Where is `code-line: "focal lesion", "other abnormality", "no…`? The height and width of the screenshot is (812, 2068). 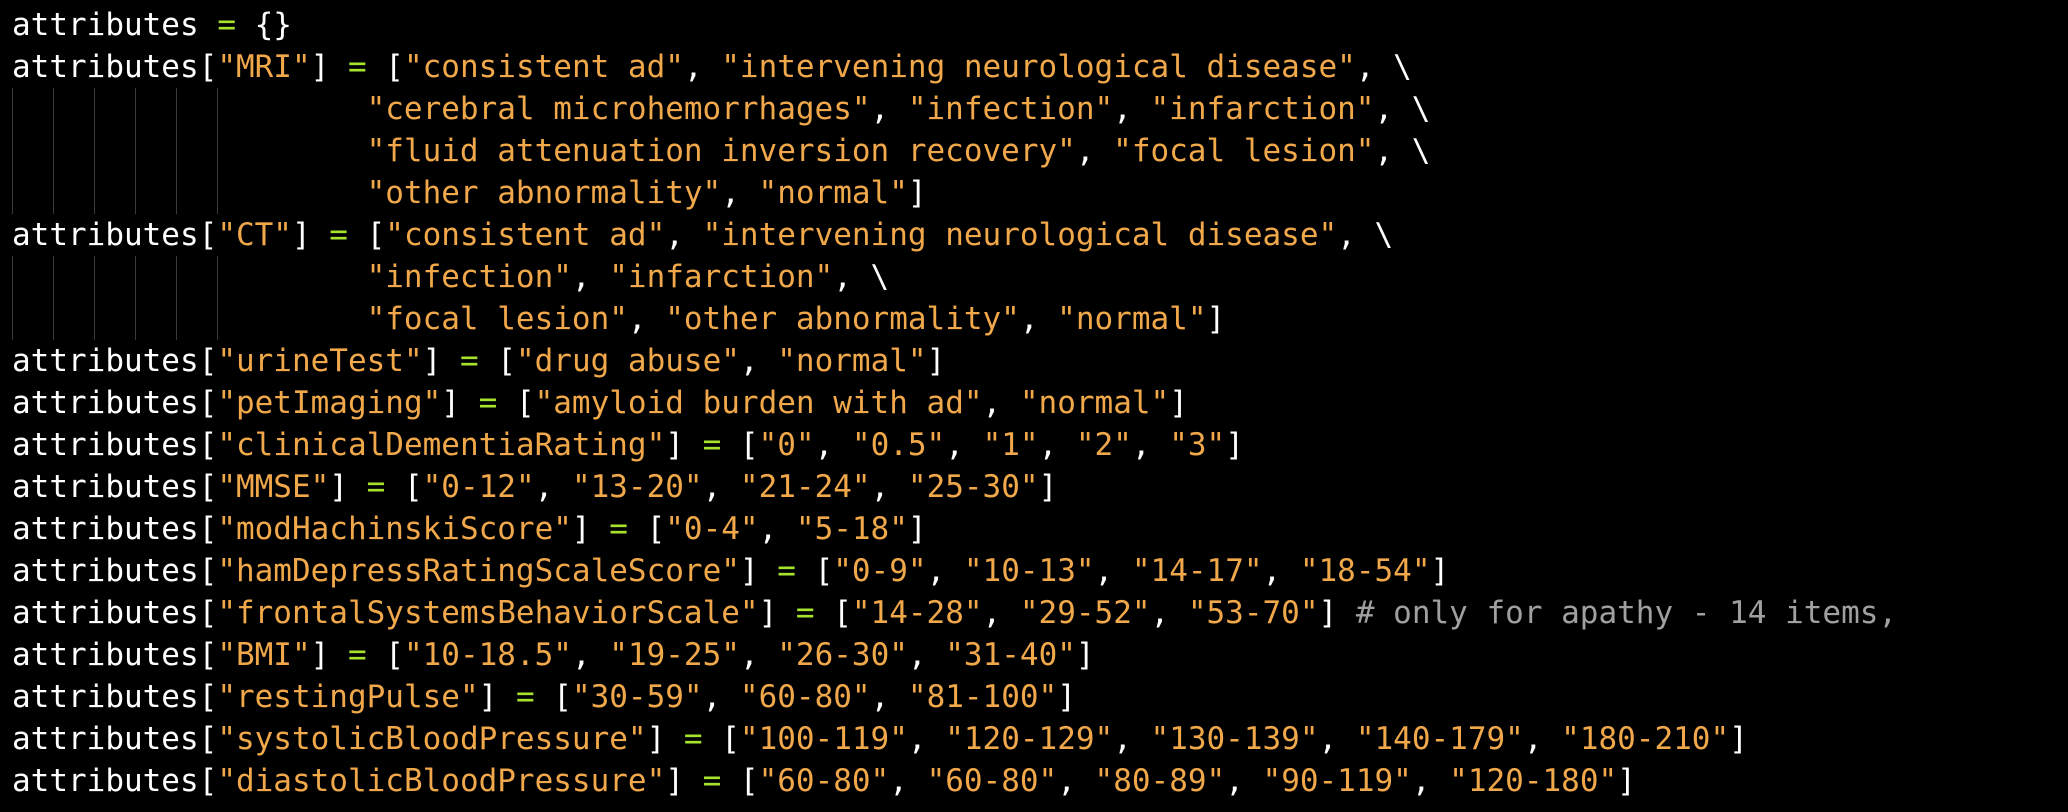
code-line: "focal lesion", "other abnormality", "no… is located at coordinates (1040, 319).